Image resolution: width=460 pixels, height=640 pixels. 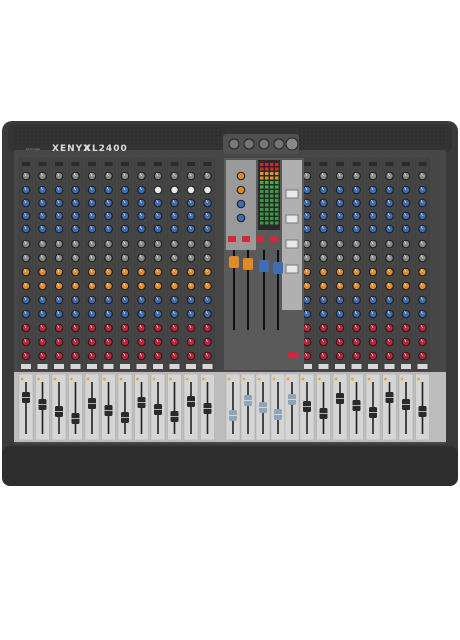 I want to click on brand-logo: behringer, so click(x=33, y=149).